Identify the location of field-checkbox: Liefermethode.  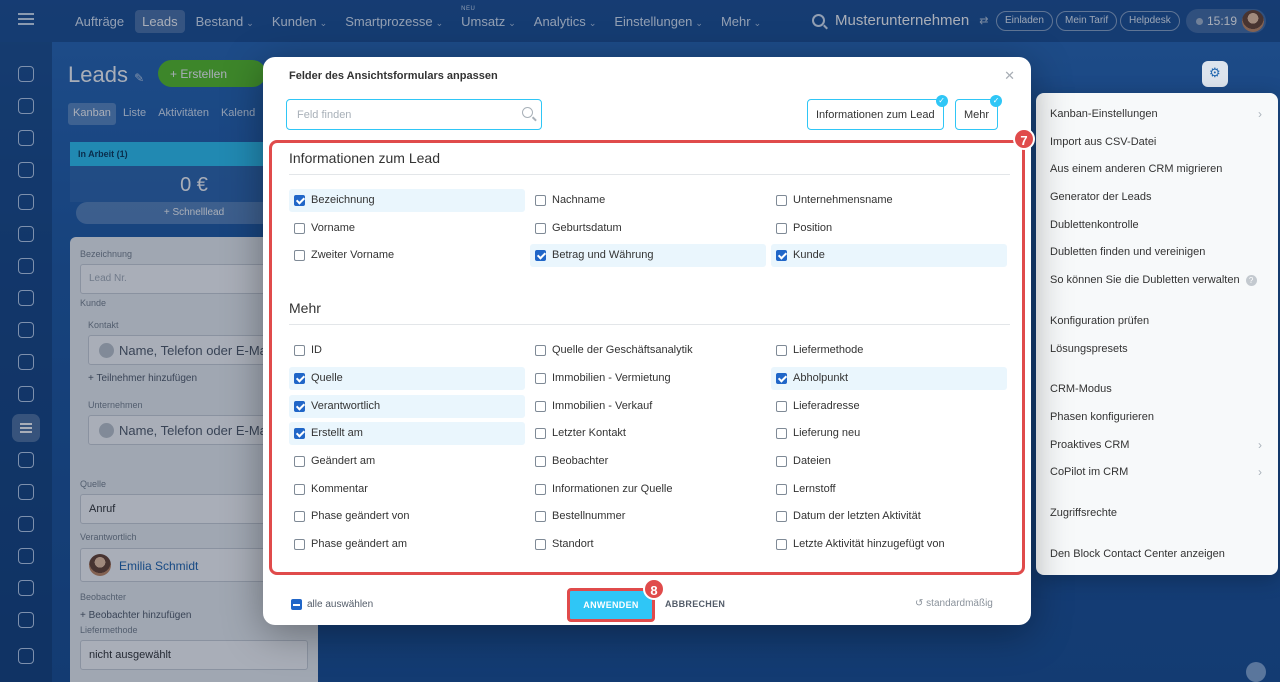
(889, 350).